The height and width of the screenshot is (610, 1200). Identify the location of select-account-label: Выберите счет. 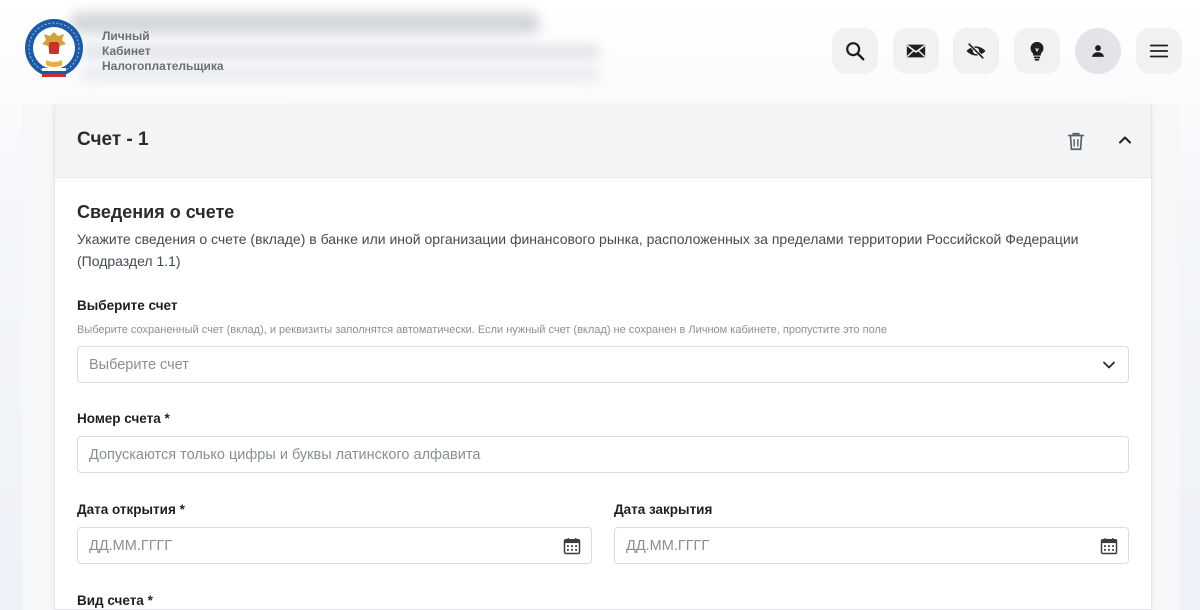
(127, 305).